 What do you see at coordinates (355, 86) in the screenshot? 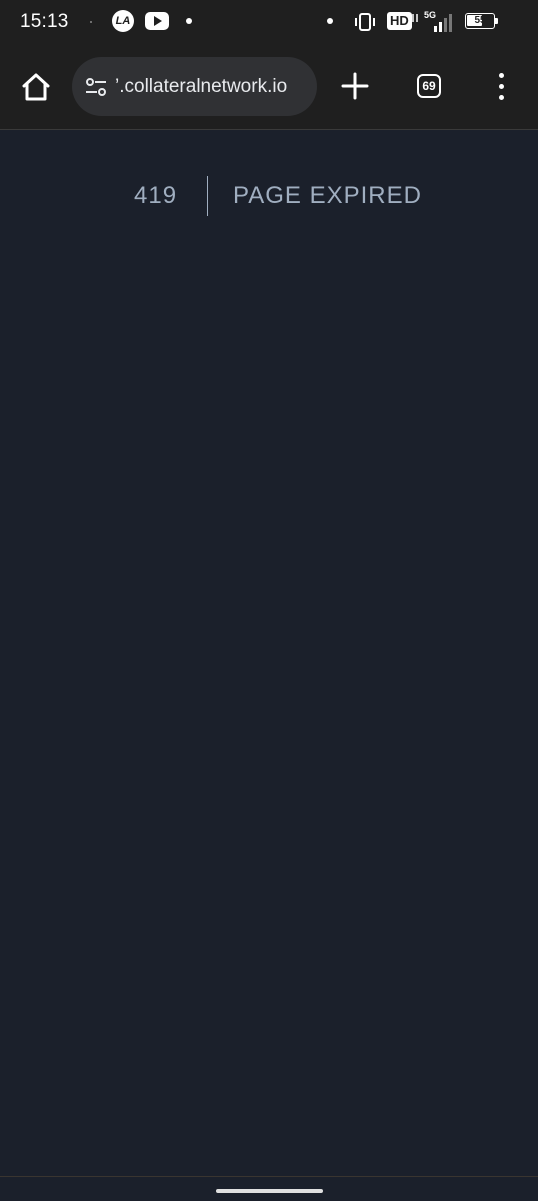
I see `new-tab-icon` at bounding box center [355, 86].